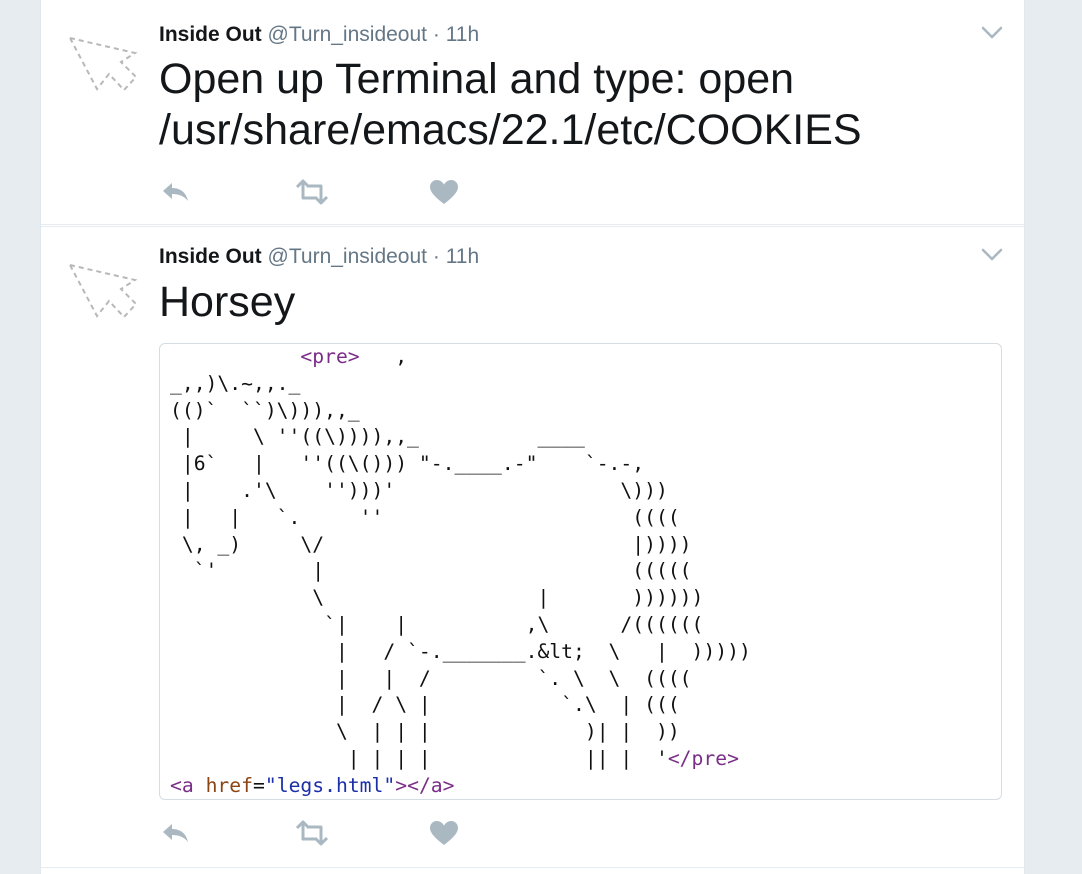  What do you see at coordinates (330, 785) in the screenshot?
I see `anchor-href-value: "legs.html"` at bounding box center [330, 785].